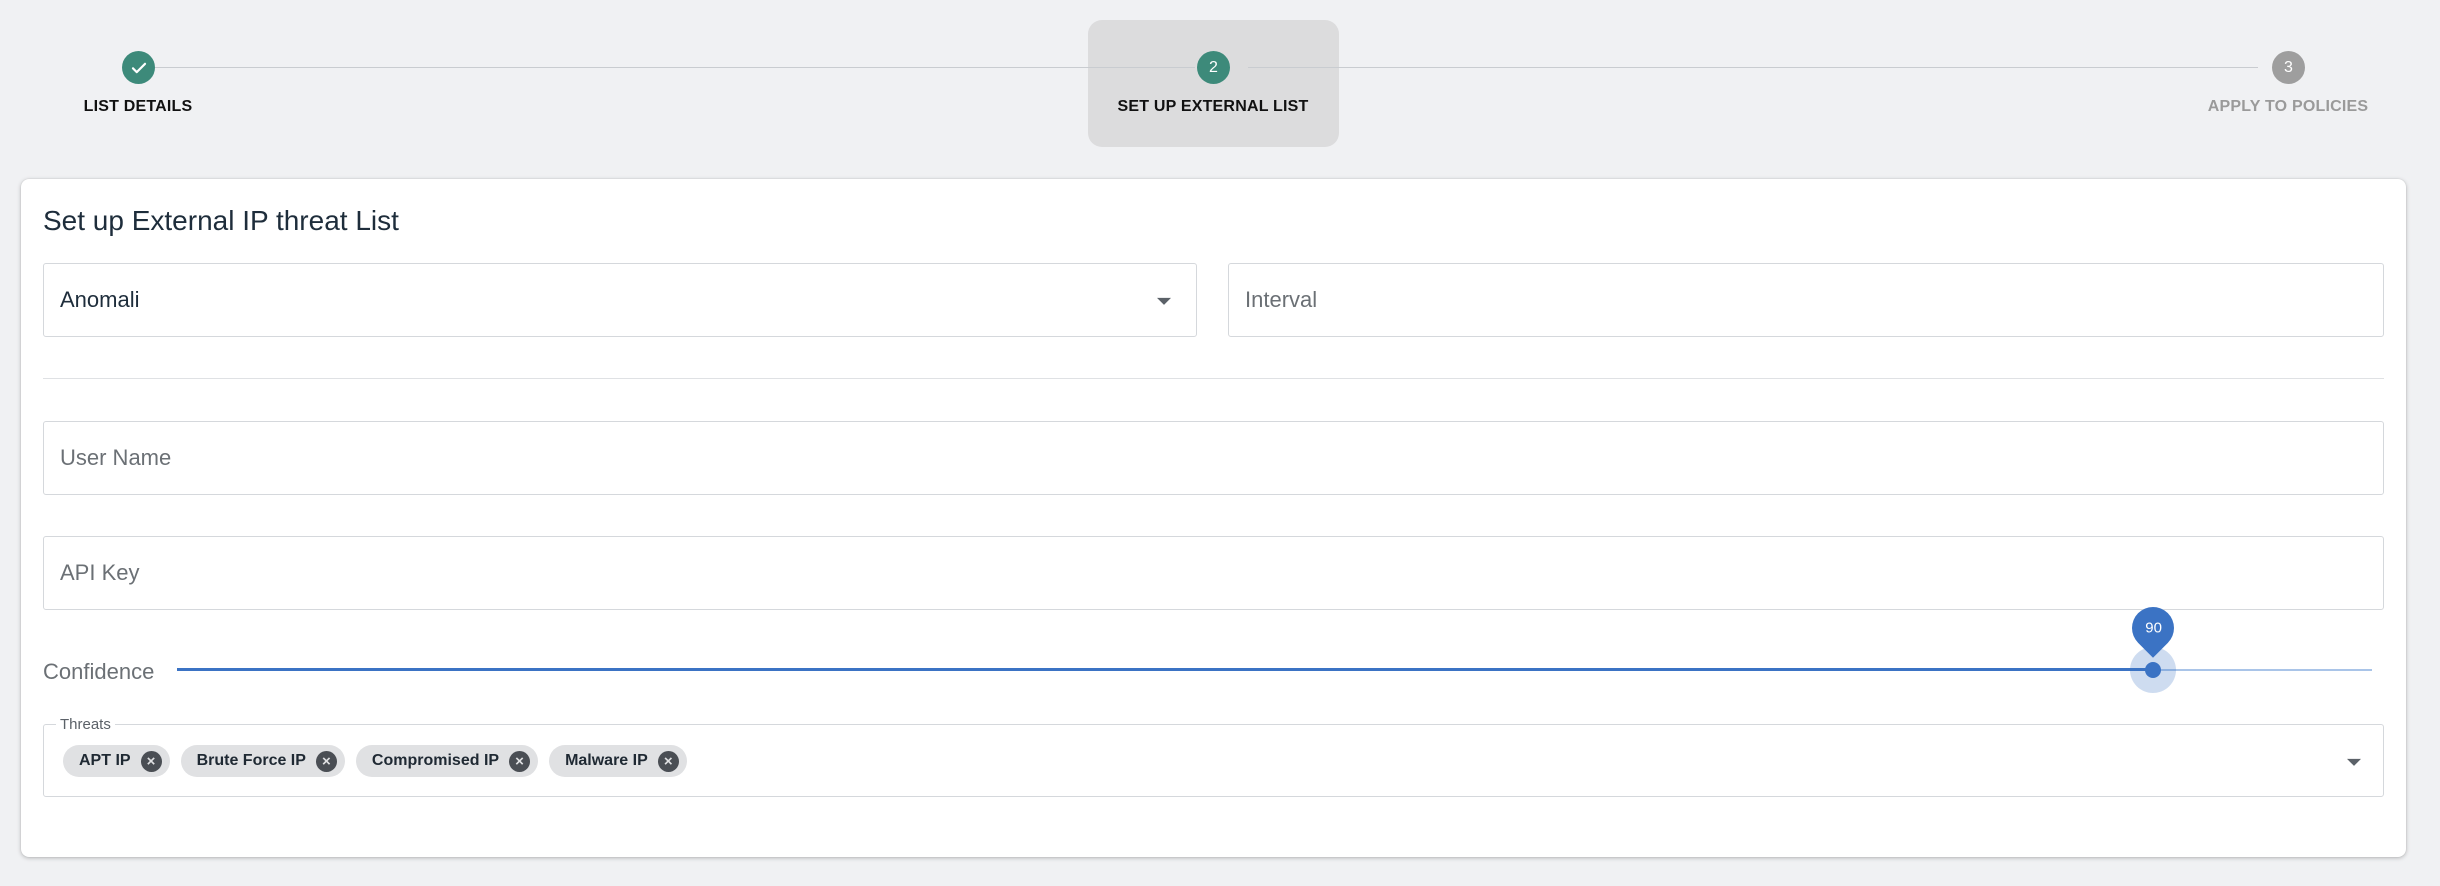 This screenshot has width=2440, height=886. What do you see at coordinates (100, 299) in the screenshot?
I see `provider-value: Anomali` at bounding box center [100, 299].